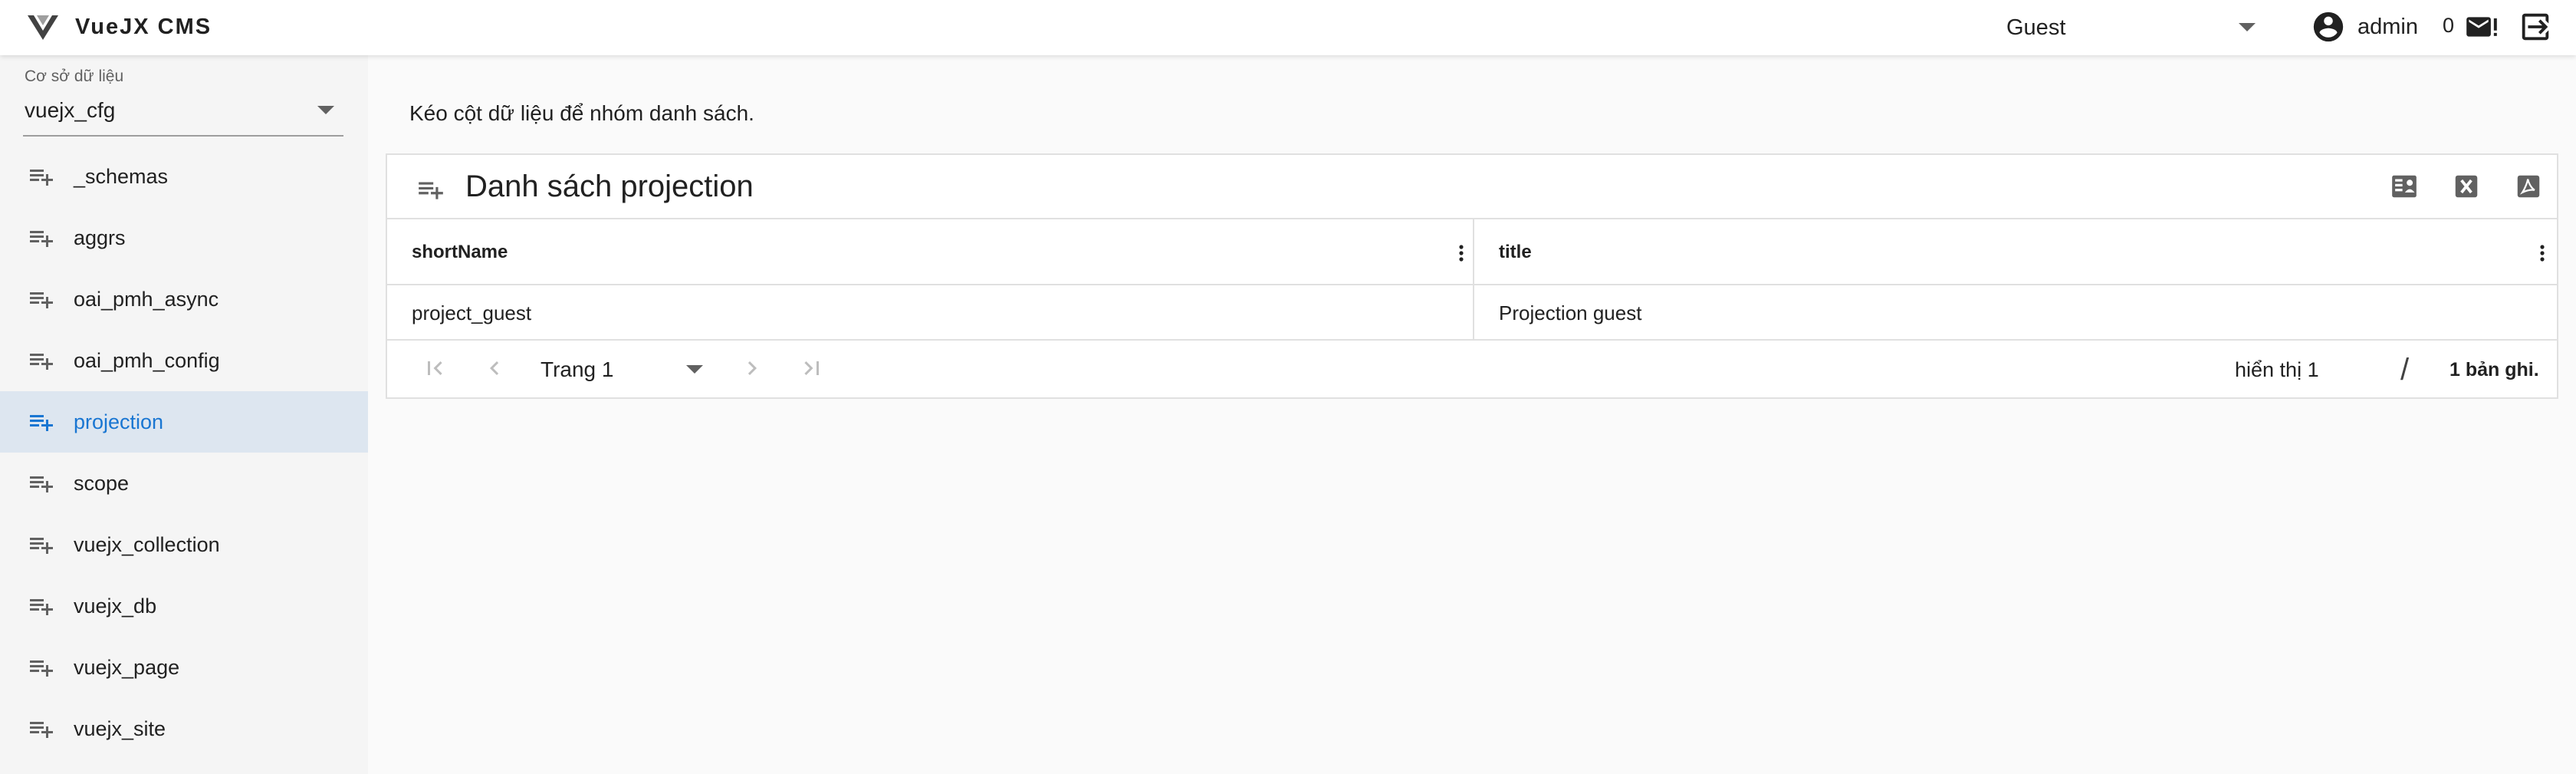 The image size is (2576, 774). What do you see at coordinates (184, 422) in the screenshot?
I see `sidebar-item-projection: projection` at bounding box center [184, 422].